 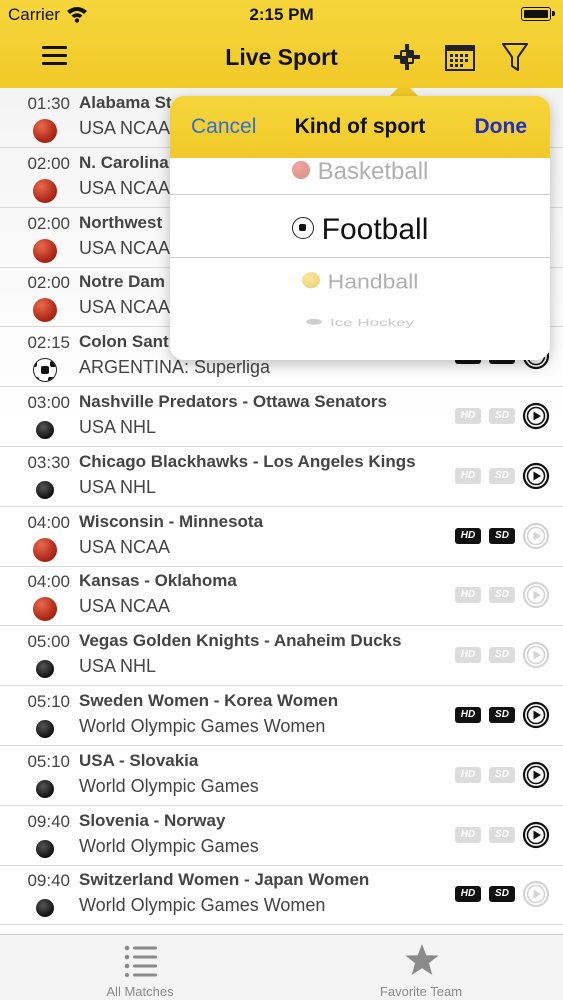 I want to click on match-time: 01:30, so click(x=48, y=103).